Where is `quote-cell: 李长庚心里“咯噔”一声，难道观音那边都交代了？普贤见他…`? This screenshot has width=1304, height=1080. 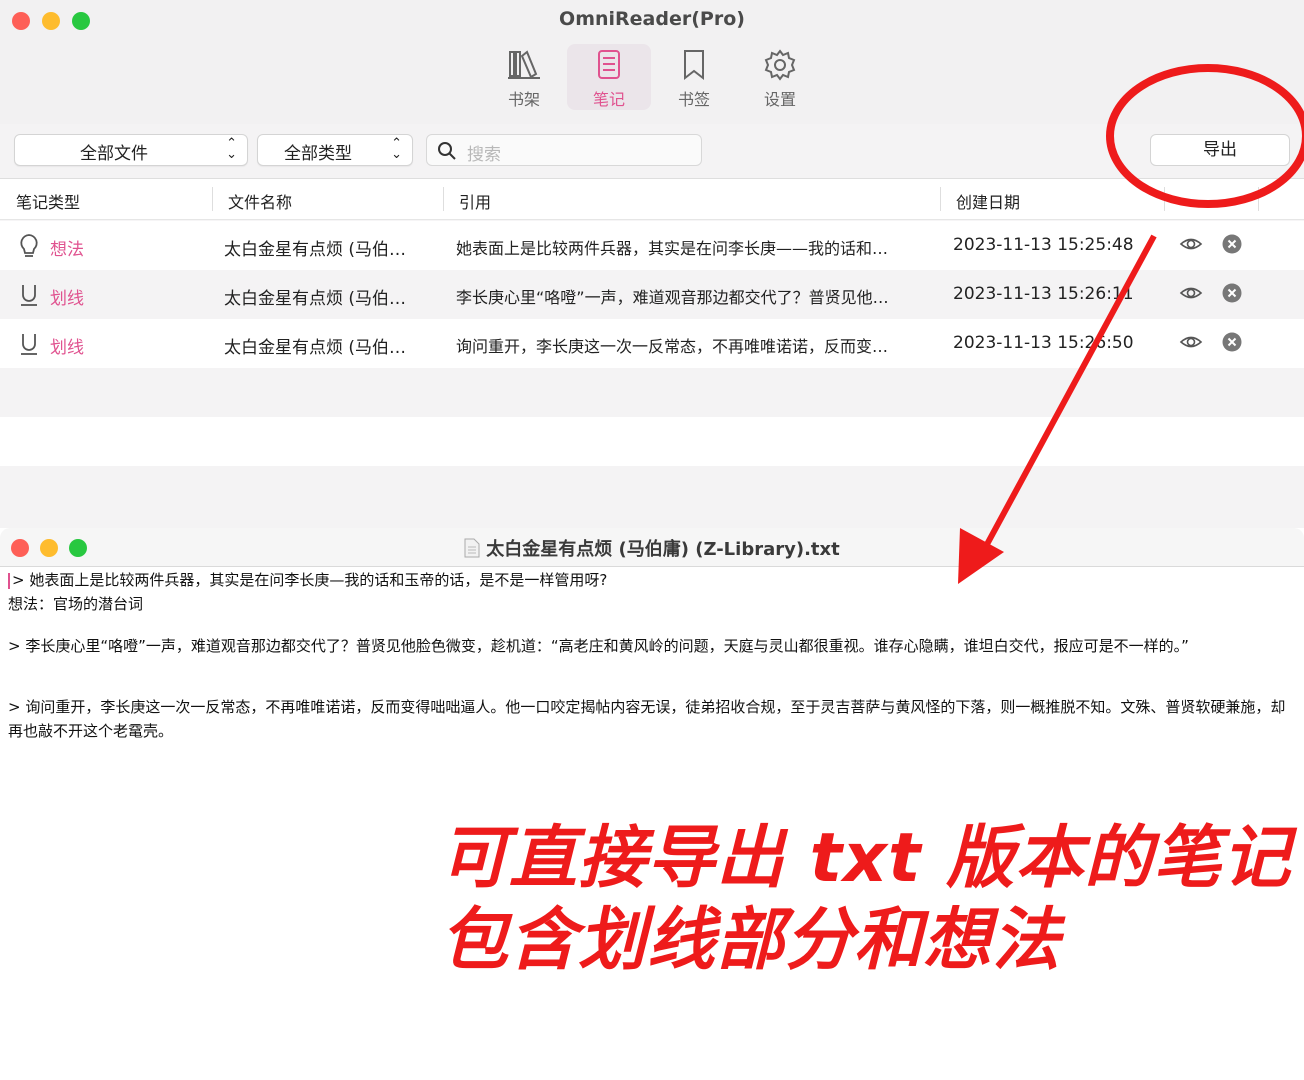 quote-cell: 李长庚心里“咯噔”一声，难道观音那边都交代了？普贤见他… is located at coordinates (672, 297).